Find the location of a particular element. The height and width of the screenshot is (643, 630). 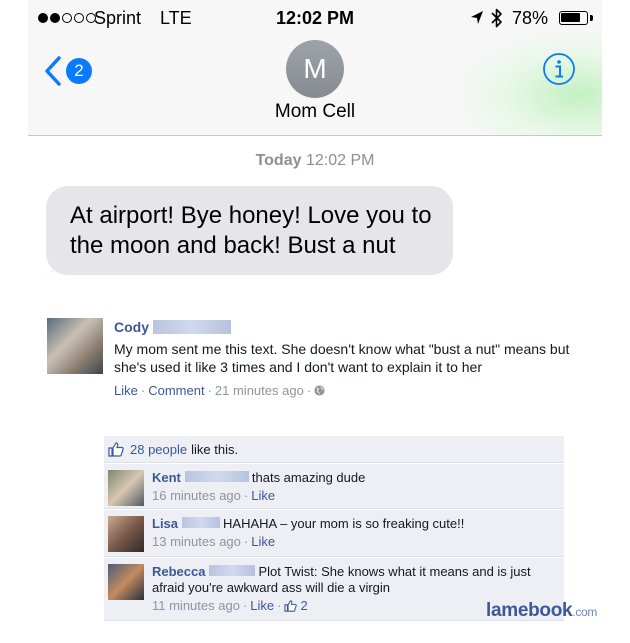

message-timestamp: Today 12:02 PM is located at coordinates (315, 161).